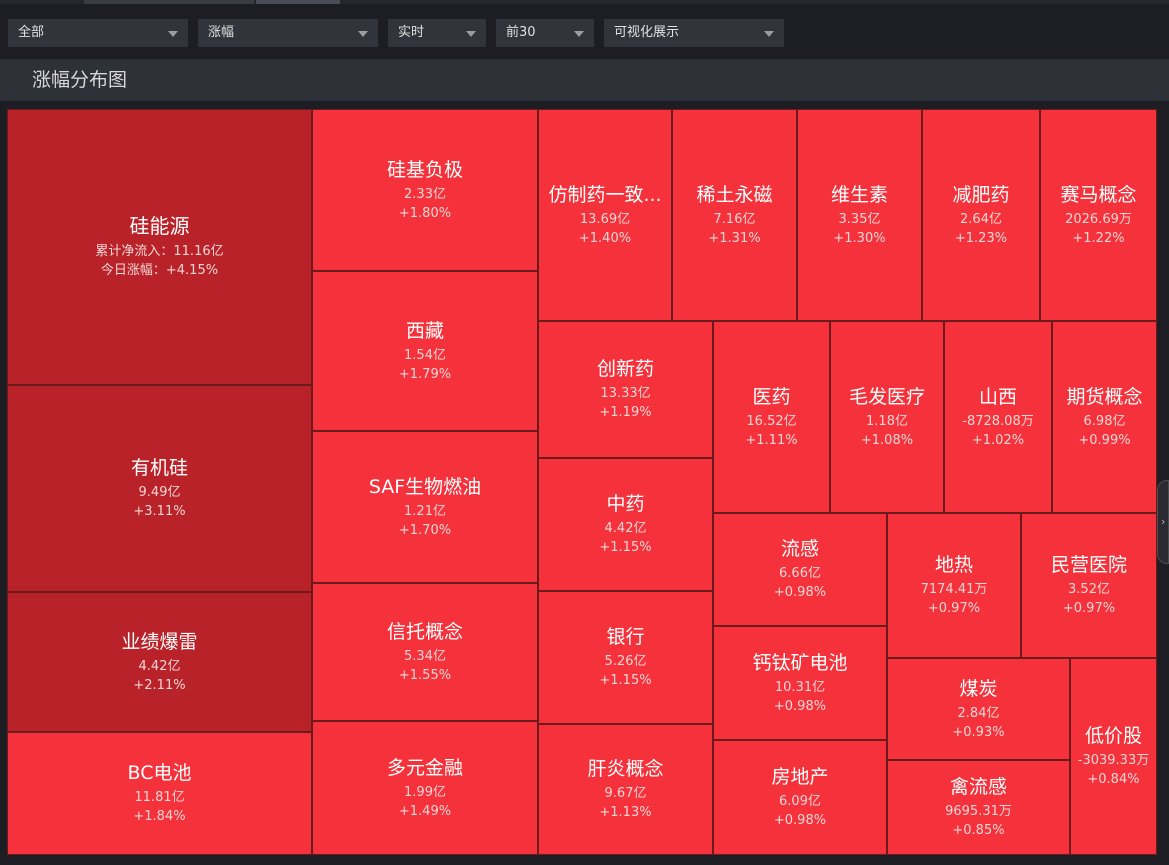 This screenshot has width=1169, height=865. I want to click on tile-name: 地热, so click(953, 565).